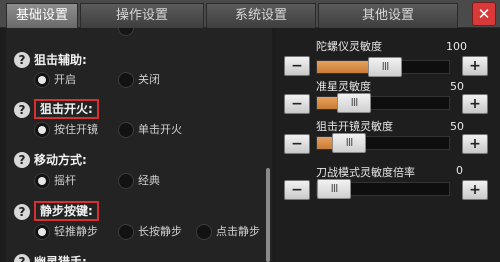 The width and height of the screenshot is (500, 262). What do you see at coordinates (149, 79) in the screenshot?
I see `radio-label: 关闭` at bounding box center [149, 79].